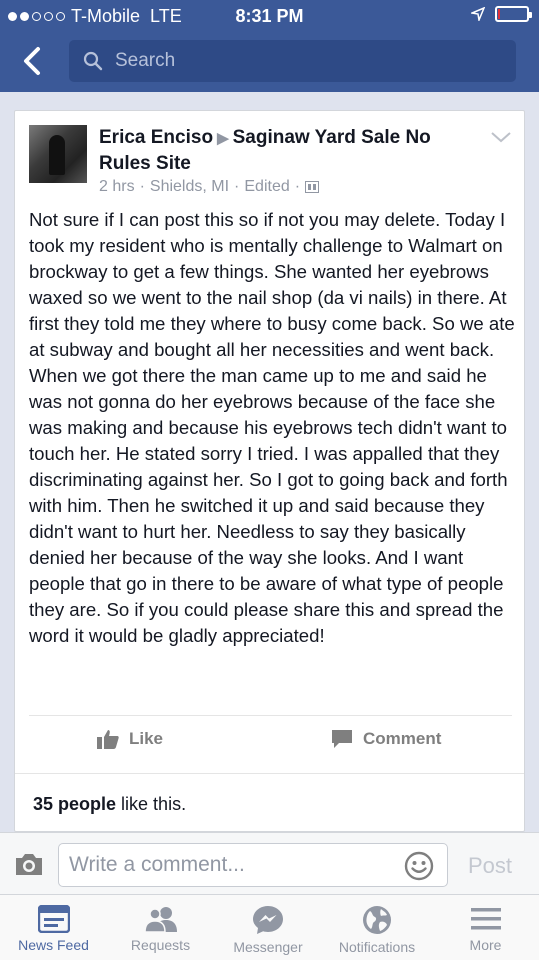 The image size is (539, 960). What do you see at coordinates (292, 61) in the screenshot?
I see `search-input: Search` at bounding box center [292, 61].